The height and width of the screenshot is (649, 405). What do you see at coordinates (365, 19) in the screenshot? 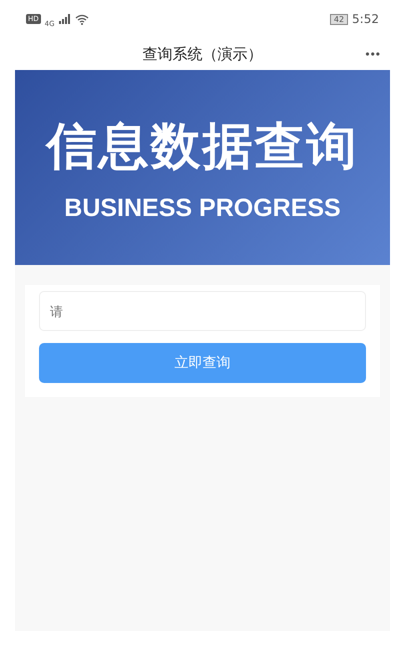
I see `clock-time: 5:52` at bounding box center [365, 19].